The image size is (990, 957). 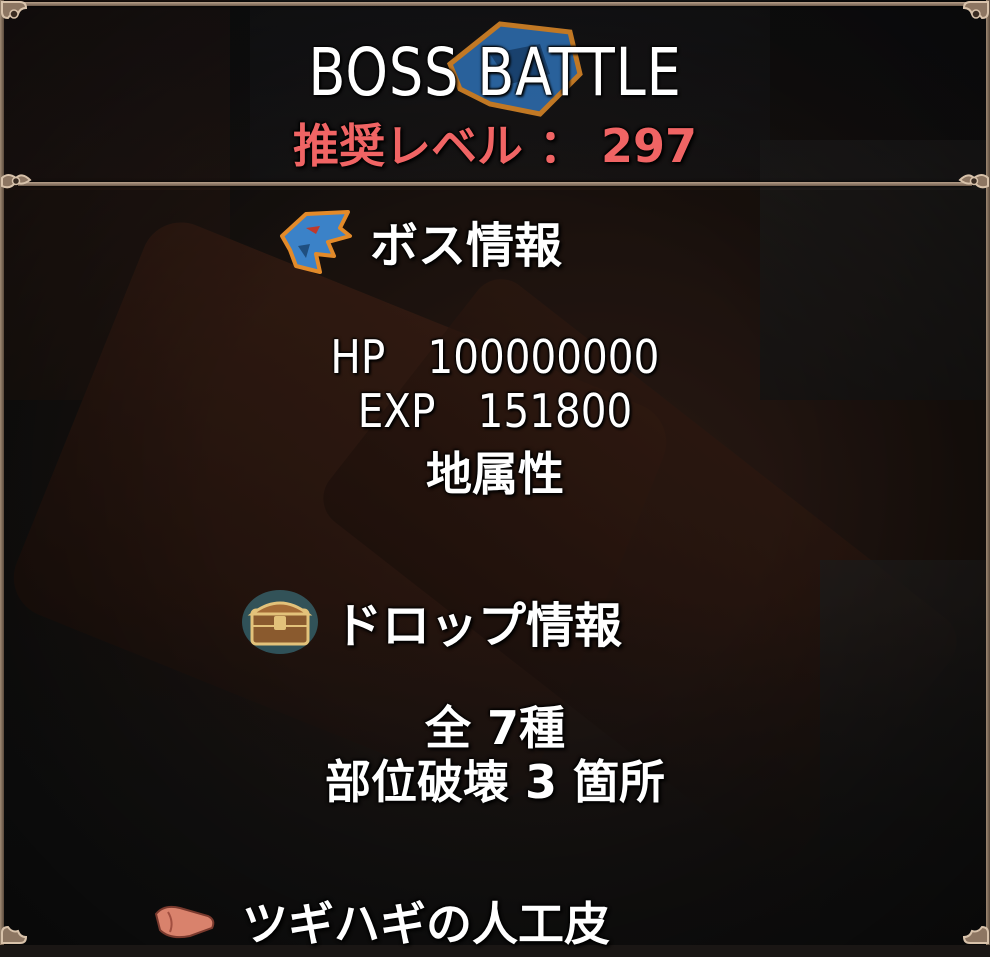 I want to click on treasure-chest-icon, so click(x=280, y=621).